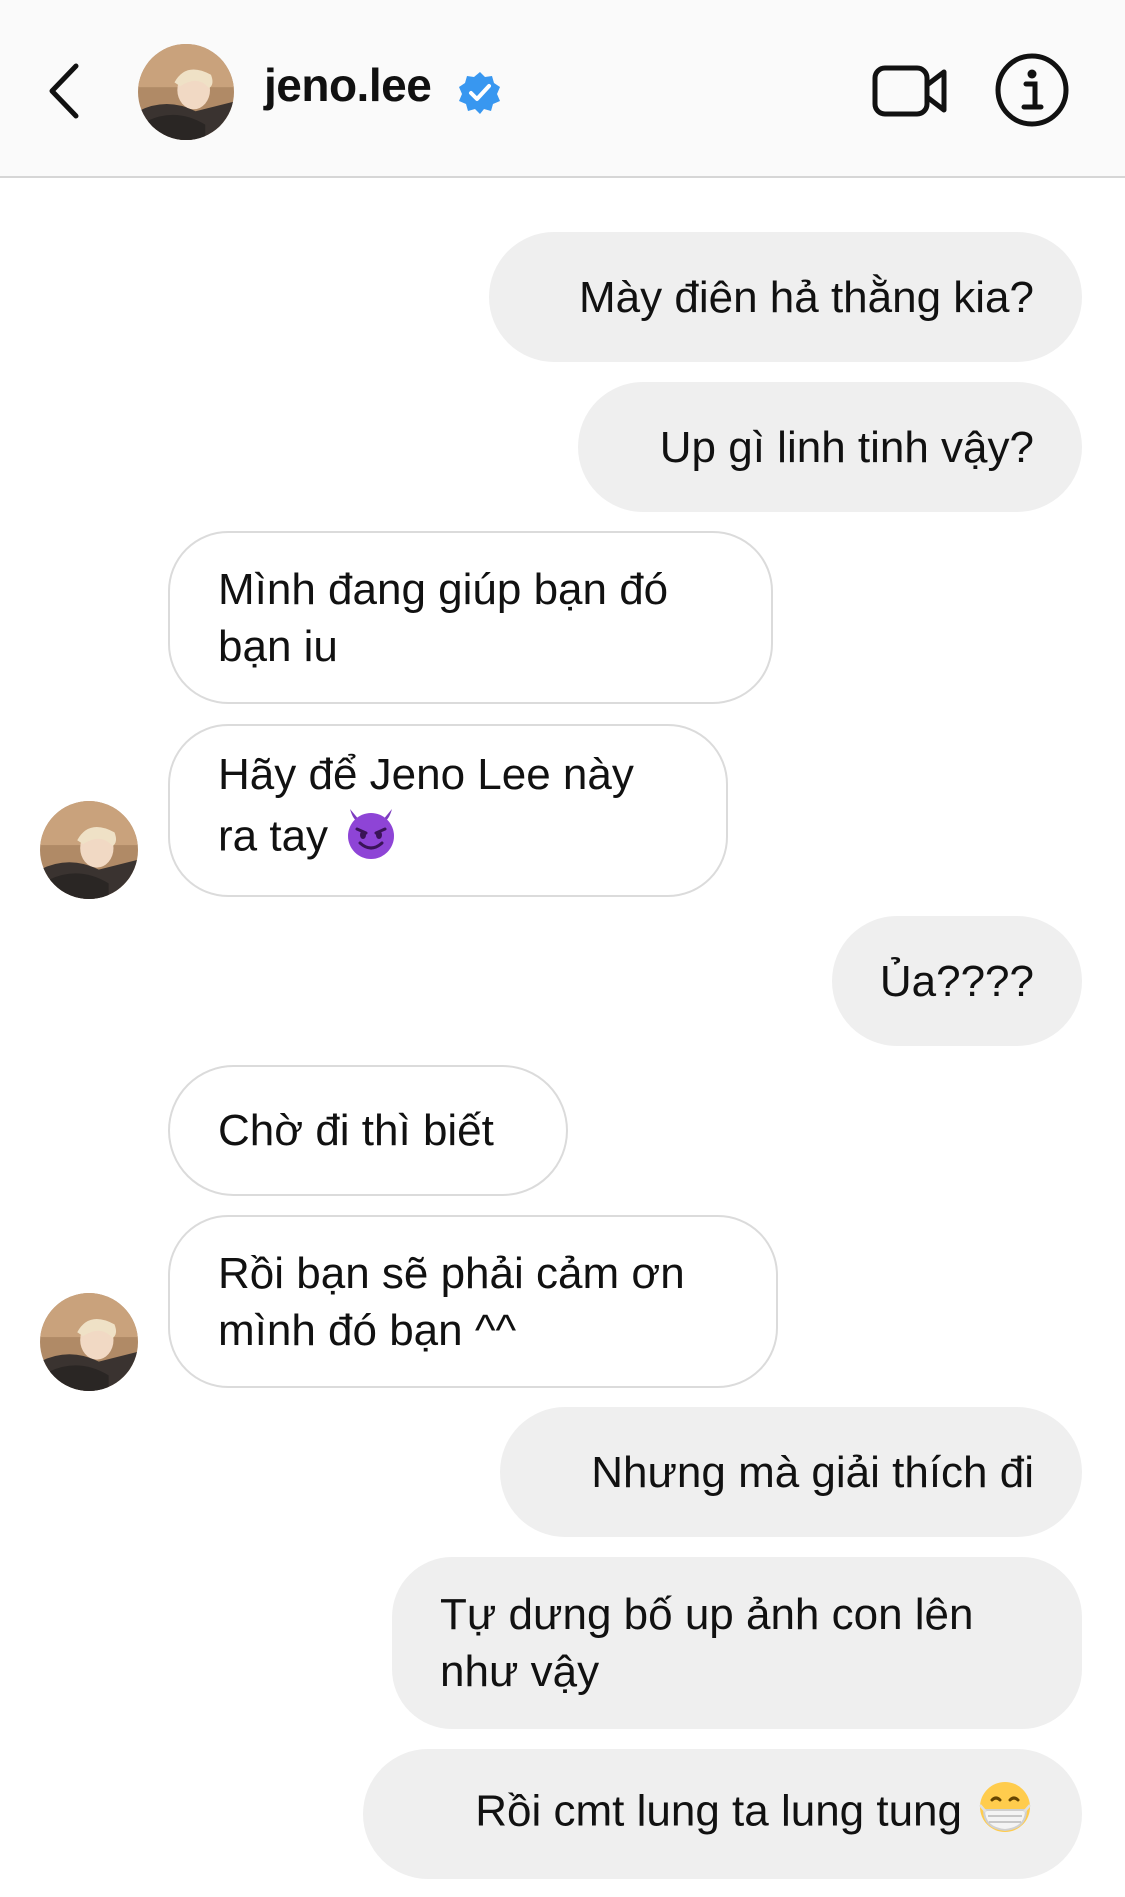 This screenshot has height=1897, width=1125. I want to click on chat-header: jeno.lee, so click(562, 89).